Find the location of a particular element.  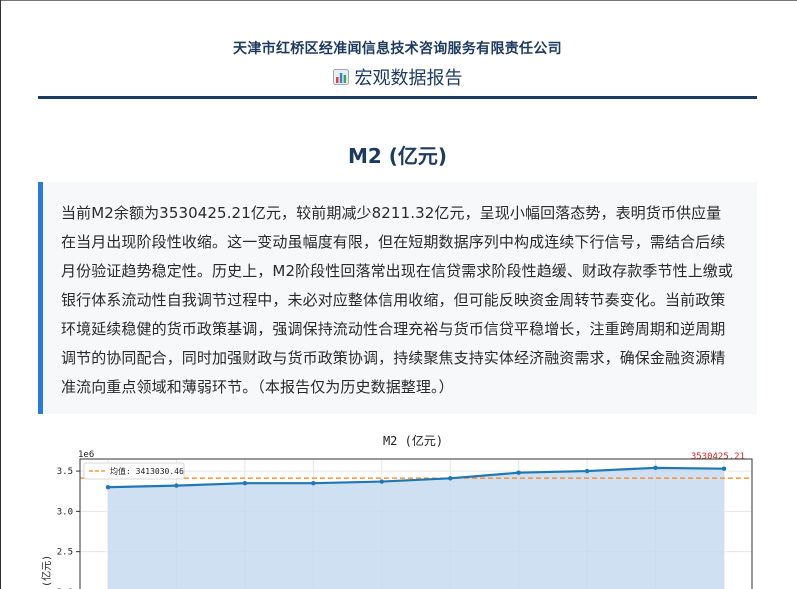

bar-chart-icon is located at coordinates (340, 77).